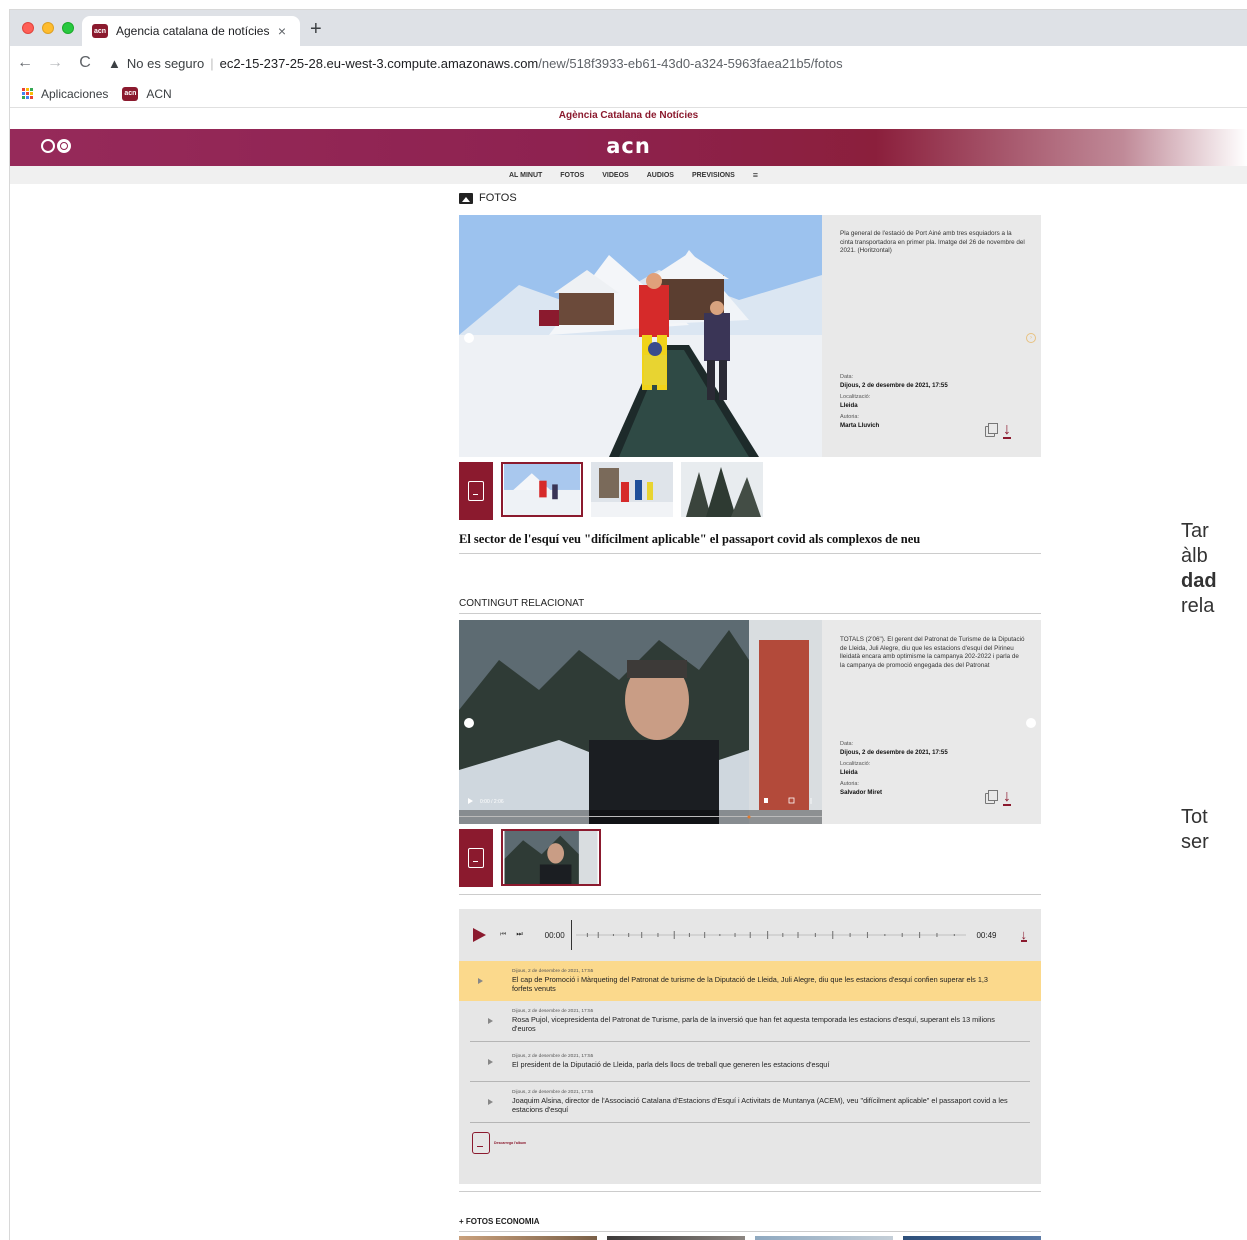 The width and height of the screenshot is (1247, 1240). I want to click on new-tab-button: +, so click(316, 29).